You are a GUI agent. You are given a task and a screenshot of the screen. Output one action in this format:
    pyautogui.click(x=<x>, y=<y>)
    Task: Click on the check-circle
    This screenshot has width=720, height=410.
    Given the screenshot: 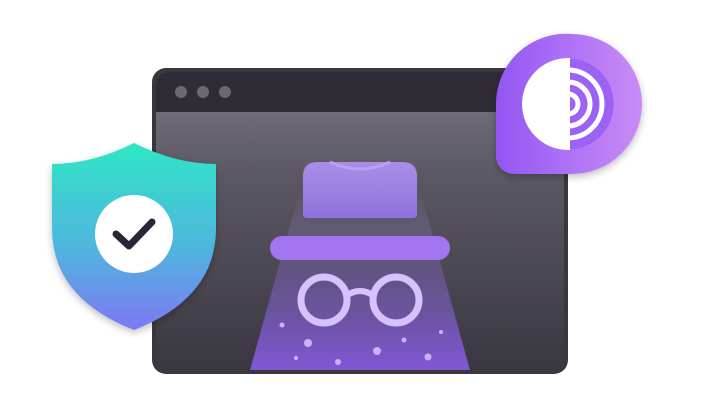 What is the action you would take?
    pyautogui.click(x=134, y=234)
    